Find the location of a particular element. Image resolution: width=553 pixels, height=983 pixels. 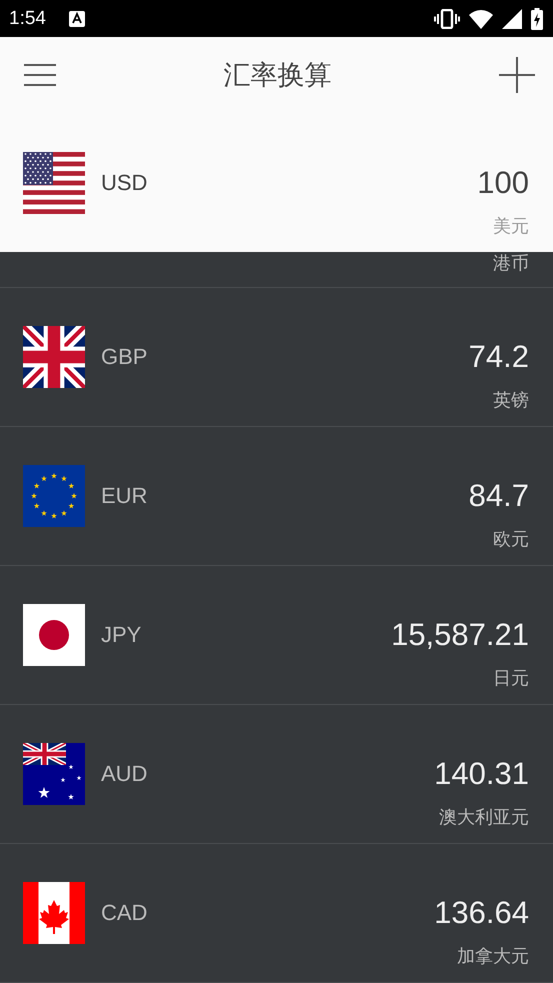

currency-name: 英镑 is located at coordinates (511, 401).